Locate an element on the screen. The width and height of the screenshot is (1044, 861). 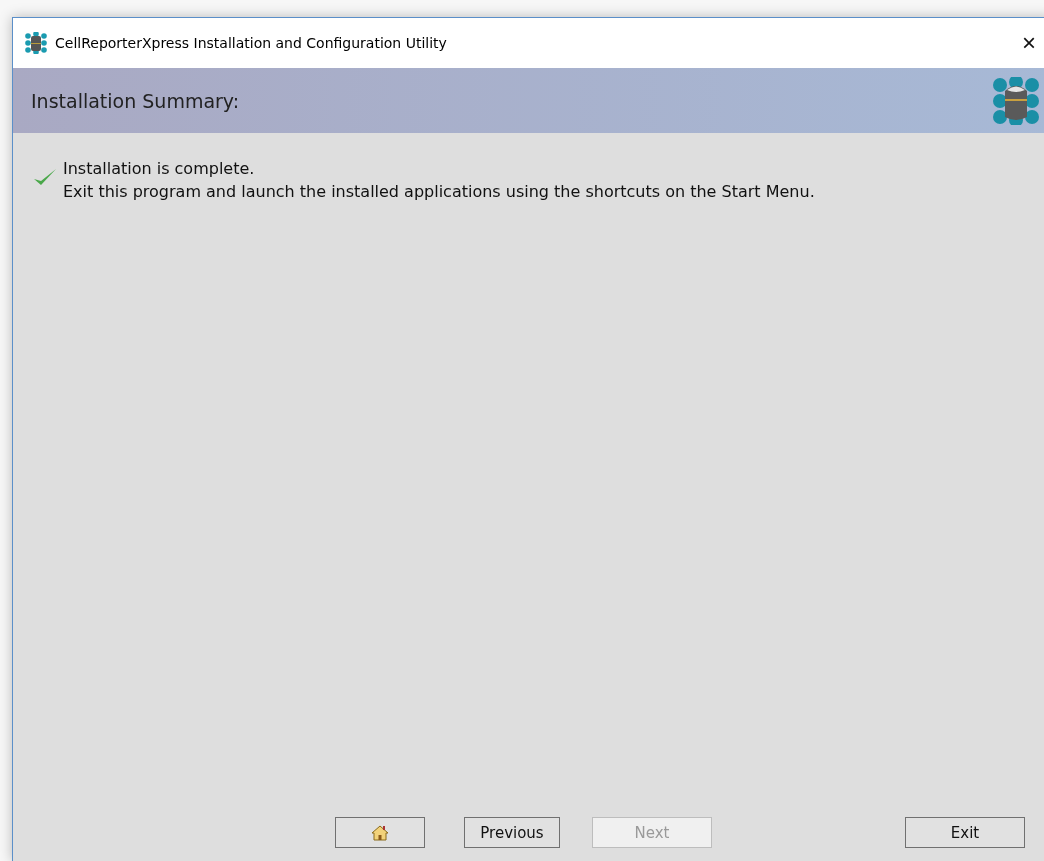
home-icon is located at coordinates (380, 832).